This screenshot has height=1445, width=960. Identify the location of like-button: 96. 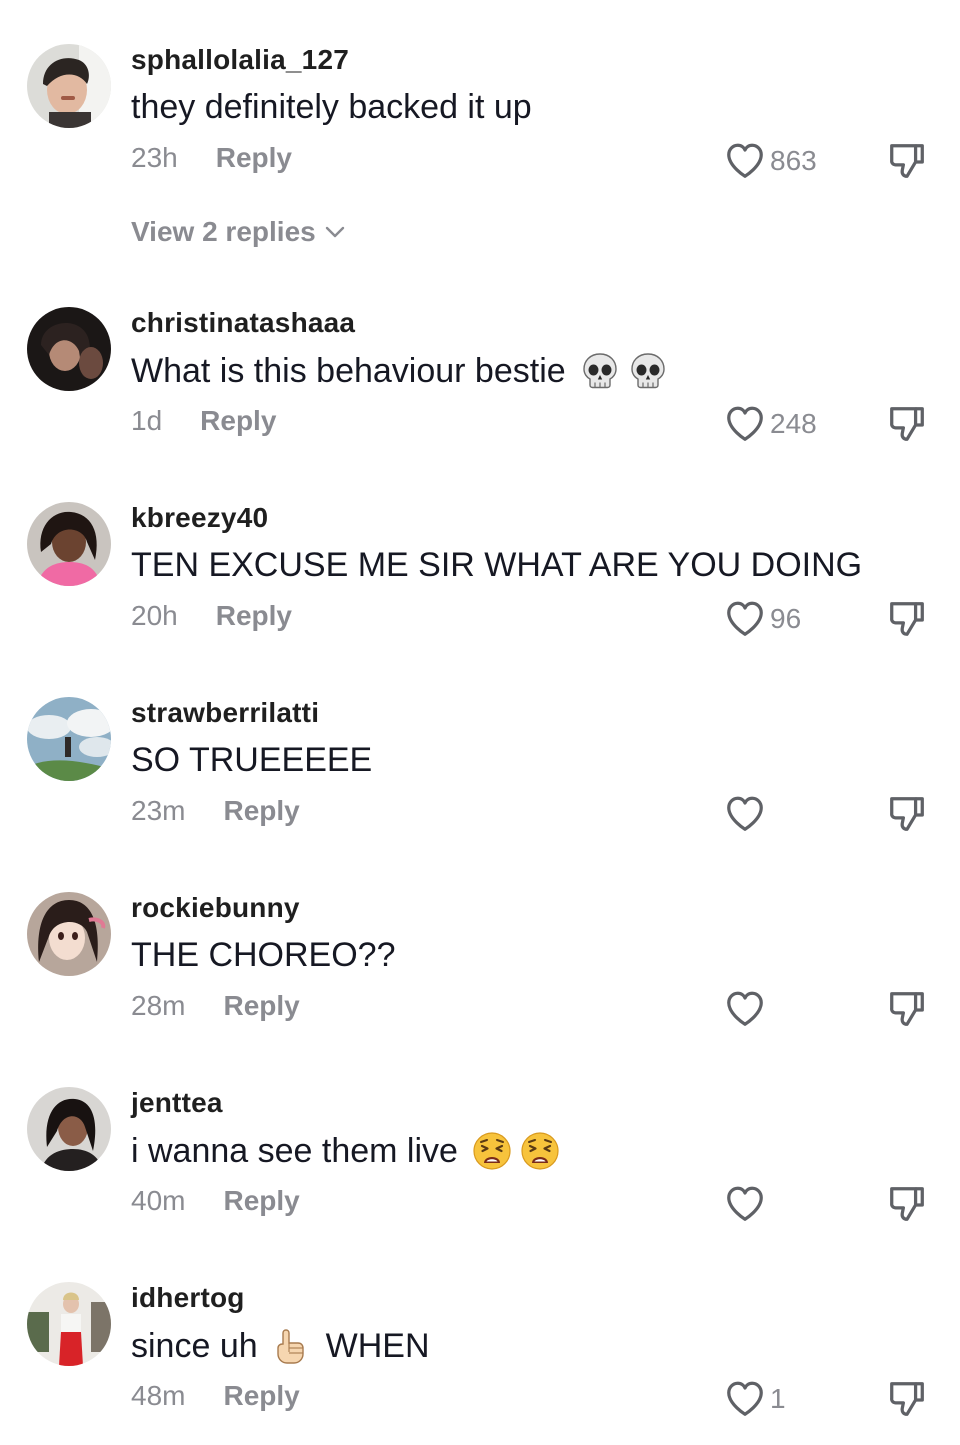
(762, 619).